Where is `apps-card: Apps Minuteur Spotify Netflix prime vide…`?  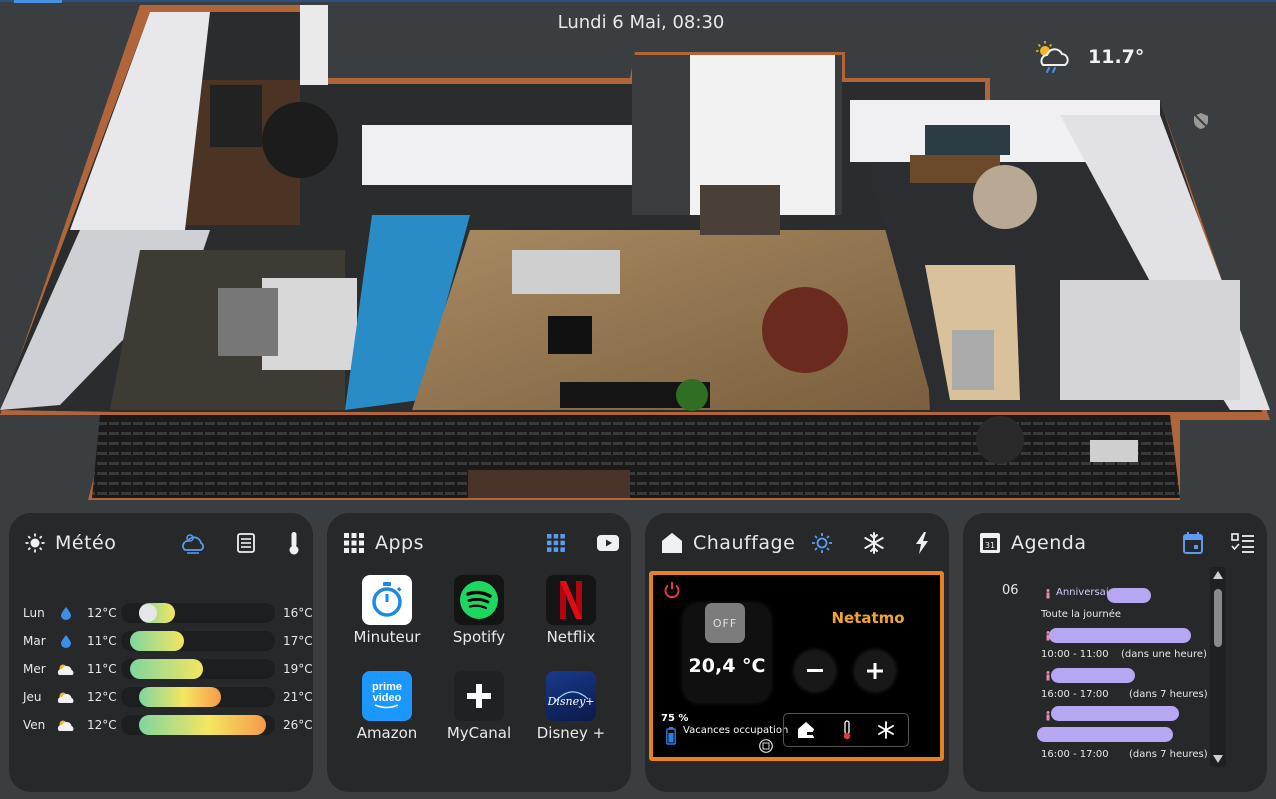 apps-card: Apps Minuteur Spotify Netflix prime vide… is located at coordinates (479, 652).